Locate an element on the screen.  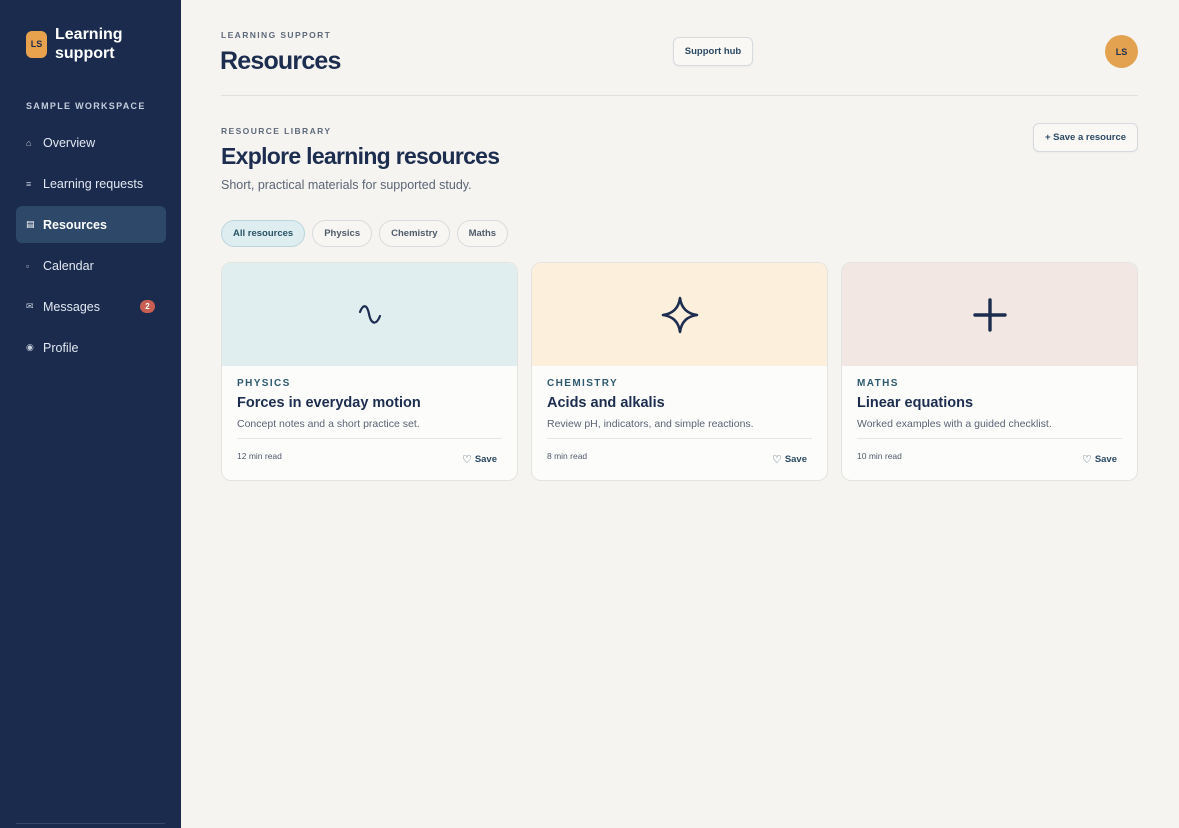
sidebar-item-learning-requests: ≡ Learning requests is located at coordinates (91, 183).